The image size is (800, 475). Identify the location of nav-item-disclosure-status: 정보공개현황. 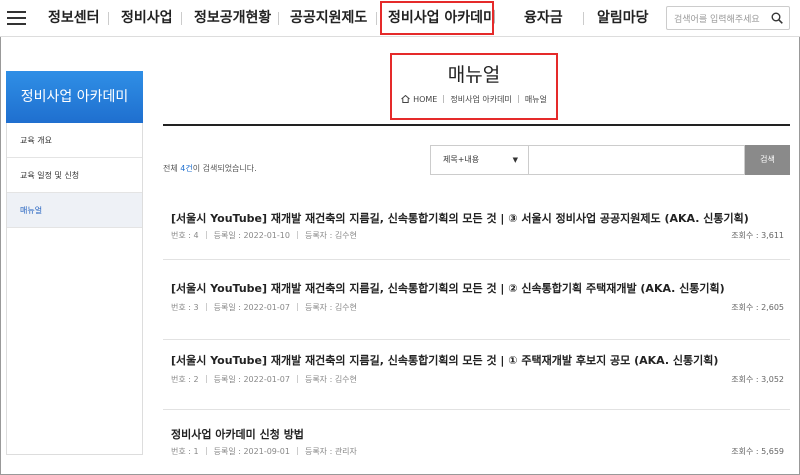
(232, 18).